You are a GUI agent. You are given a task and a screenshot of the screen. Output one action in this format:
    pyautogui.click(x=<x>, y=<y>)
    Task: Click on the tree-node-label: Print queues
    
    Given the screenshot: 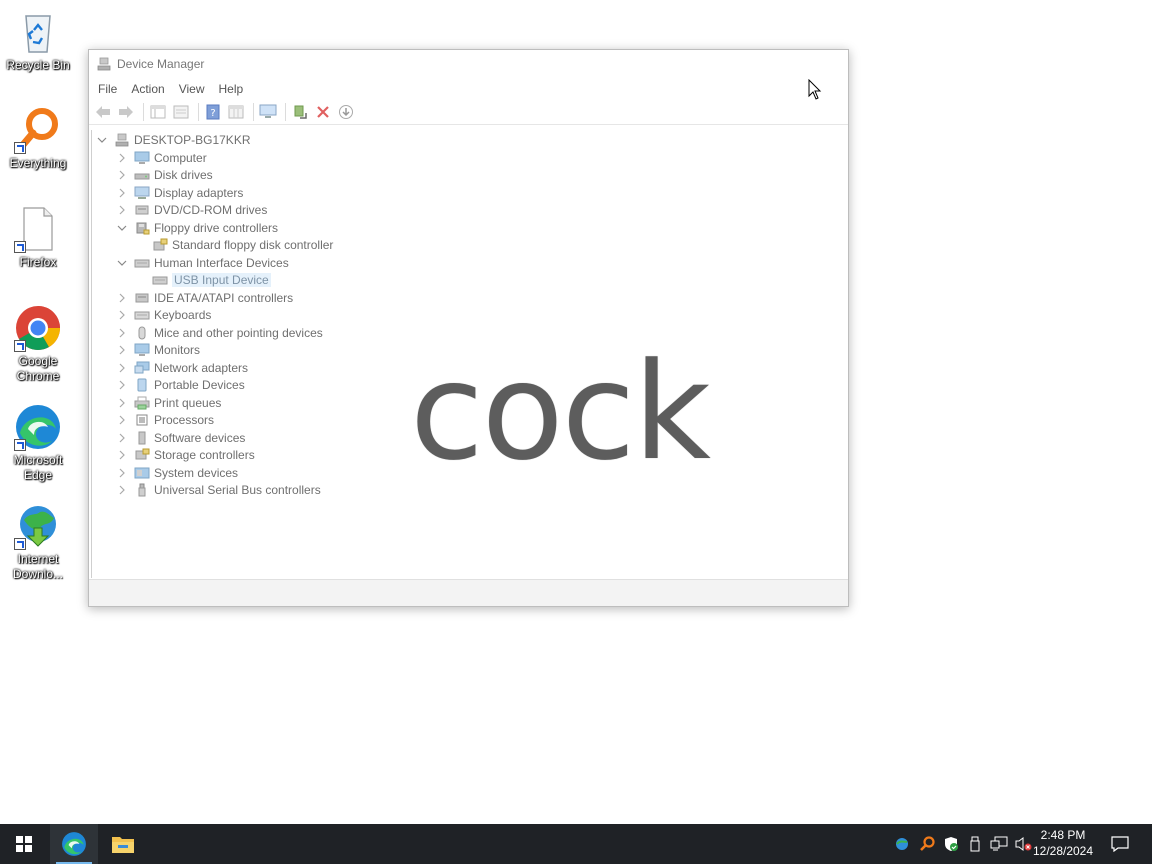 What is the action you would take?
    pyautogui.click(x=188, y=402)
    